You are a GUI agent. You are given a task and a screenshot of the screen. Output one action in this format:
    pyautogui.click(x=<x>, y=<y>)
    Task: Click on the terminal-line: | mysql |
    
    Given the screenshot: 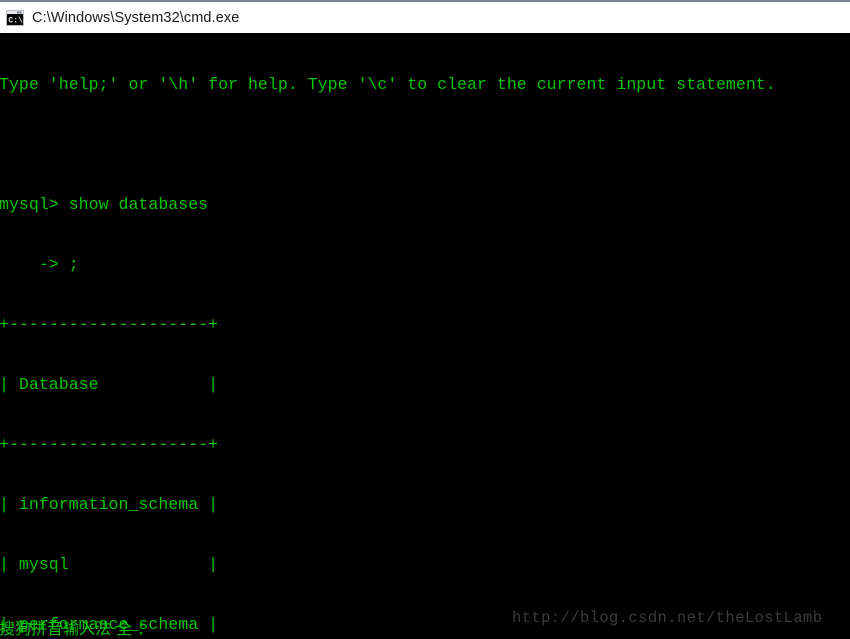 What is the action you would take?
    pyautogui.click(x=109, y=564)
    